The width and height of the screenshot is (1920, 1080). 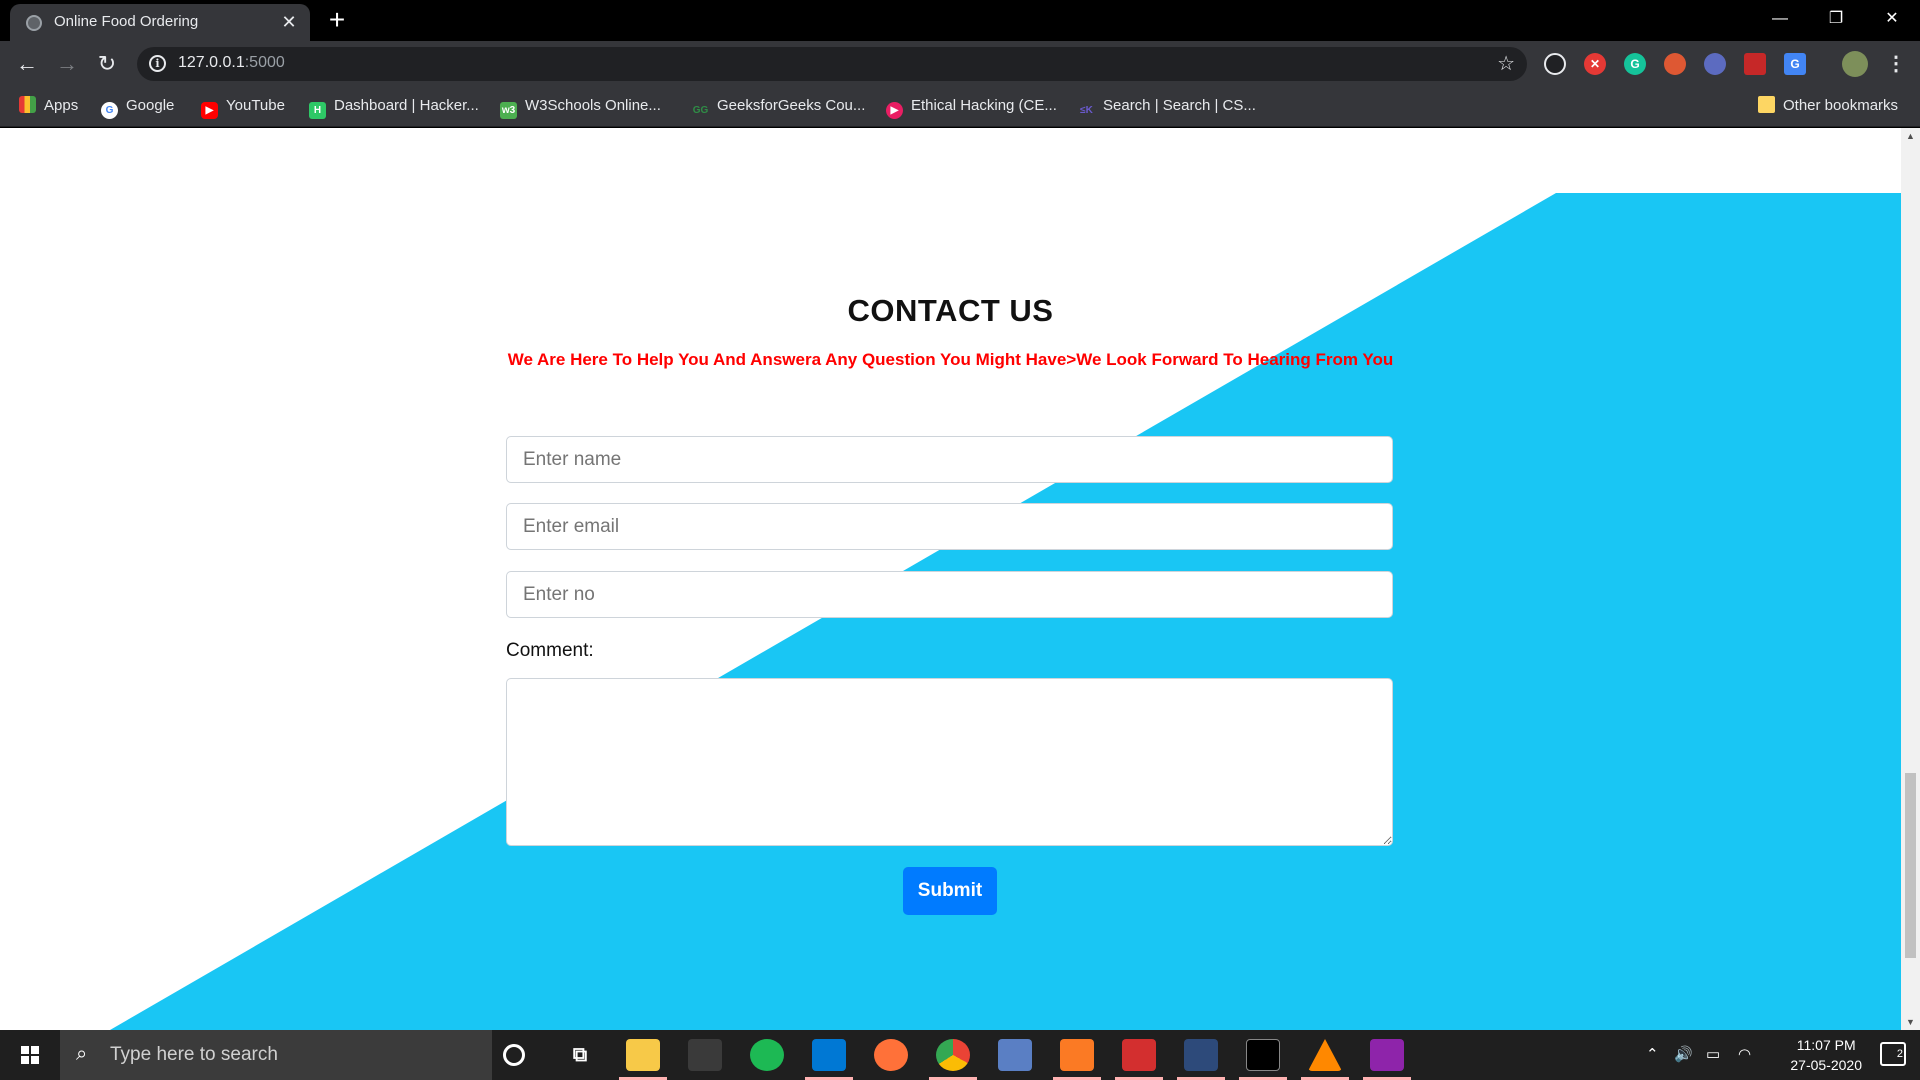 What do you see at coordinates (1015, 1055) in the screenshot?
I see `virtualbox-icon` at bounding box center [1015, 1055].